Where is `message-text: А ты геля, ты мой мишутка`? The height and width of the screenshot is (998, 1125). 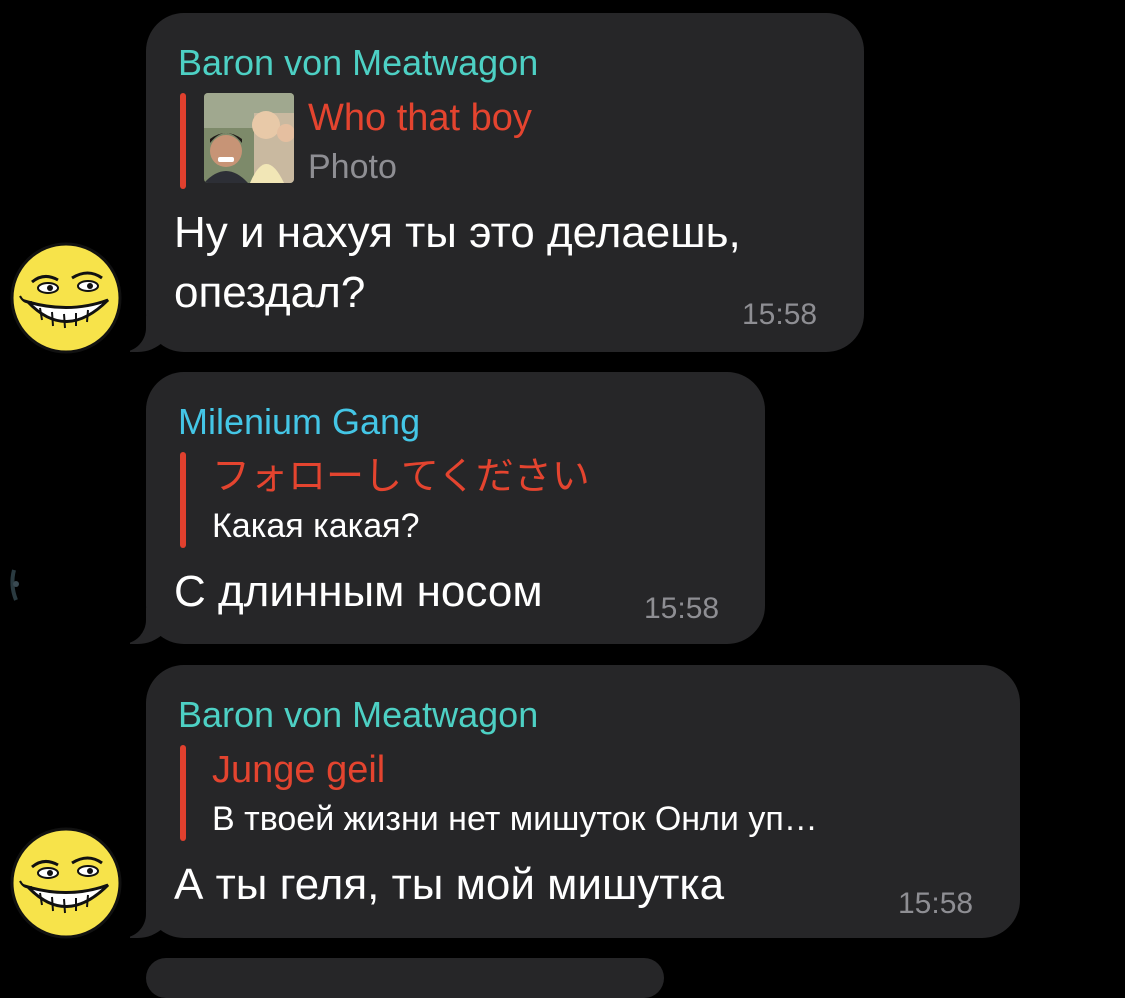
message-text: А ты геля, ты мой мишутка is located at coordinates (449, 884).